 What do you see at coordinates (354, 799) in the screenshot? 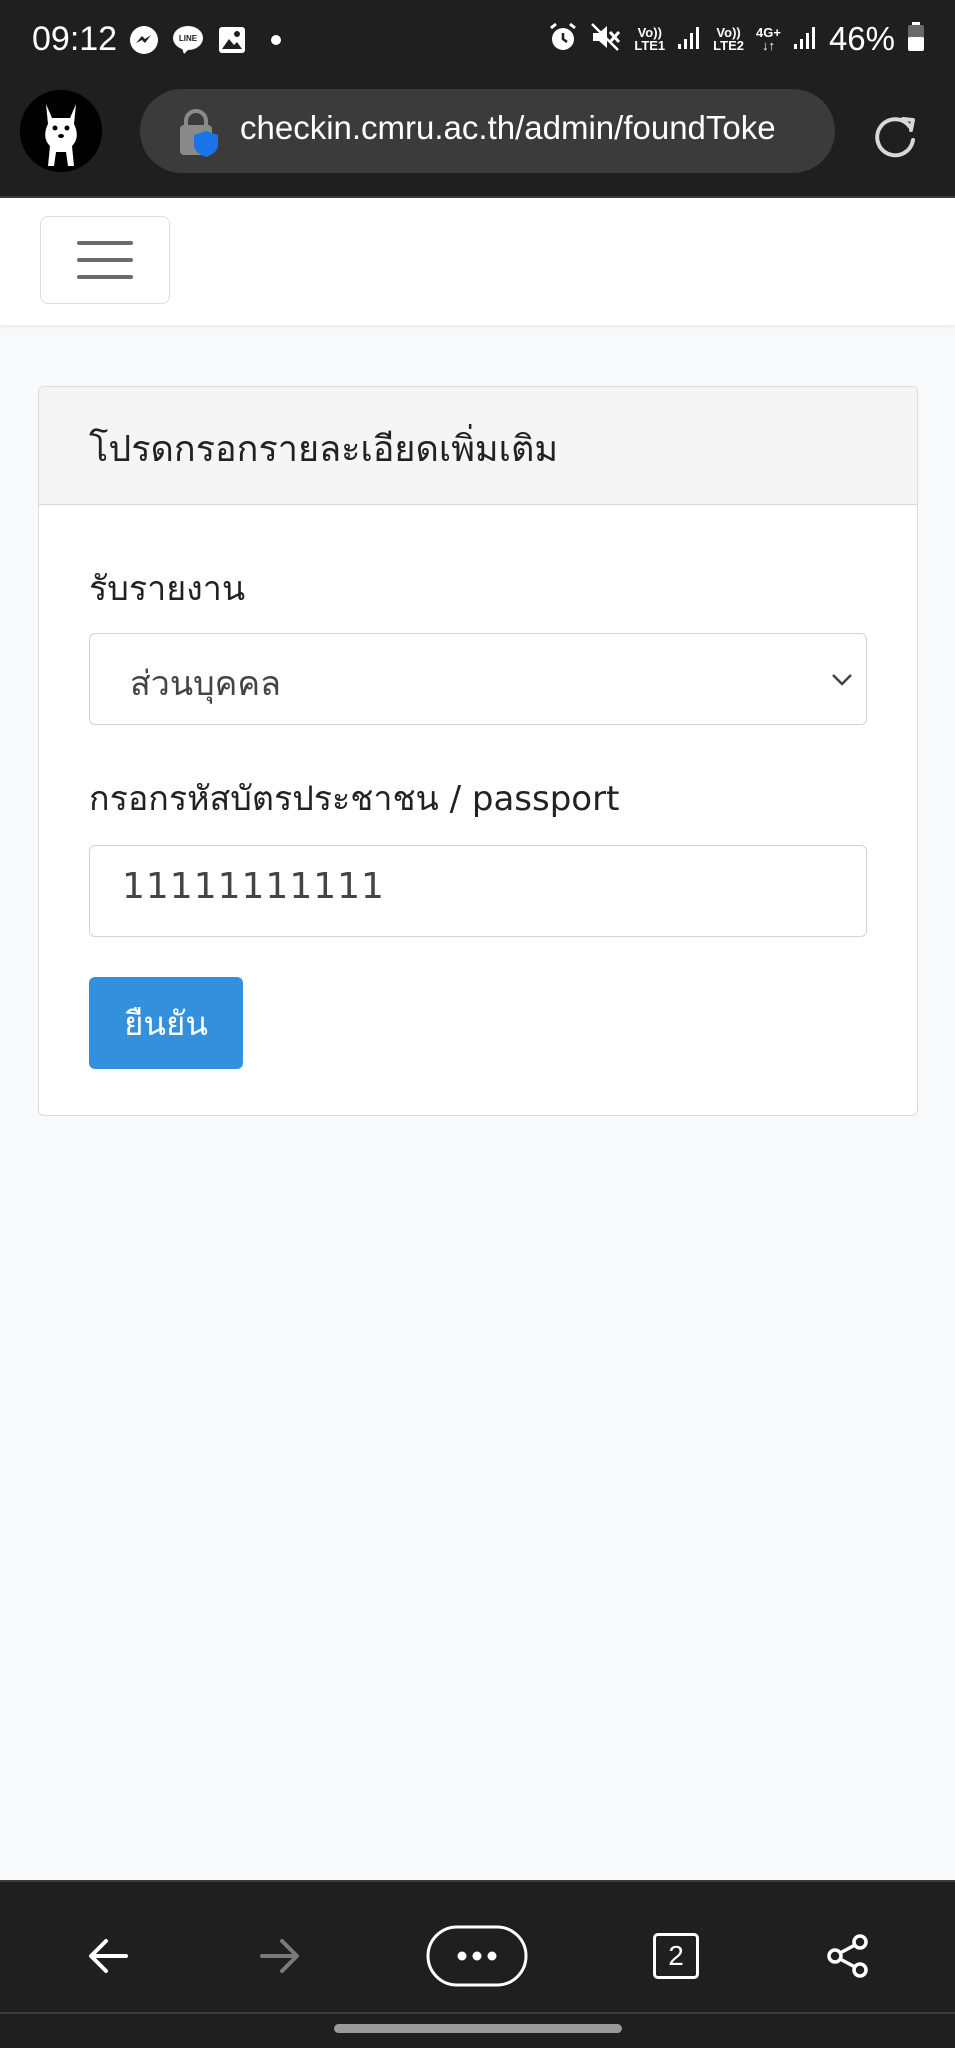
I see `id-passport-label: กรอกรหัสบัตรประชาชน / passport` at bounding box center [354, 799].